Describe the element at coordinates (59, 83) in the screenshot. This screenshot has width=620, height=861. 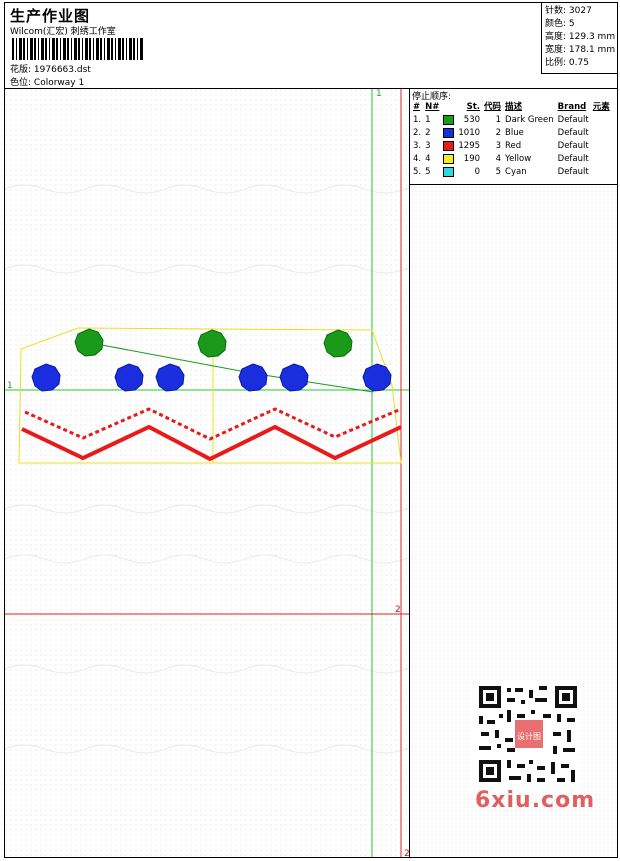
I see `colorway-value: Colorway 1` at that location.